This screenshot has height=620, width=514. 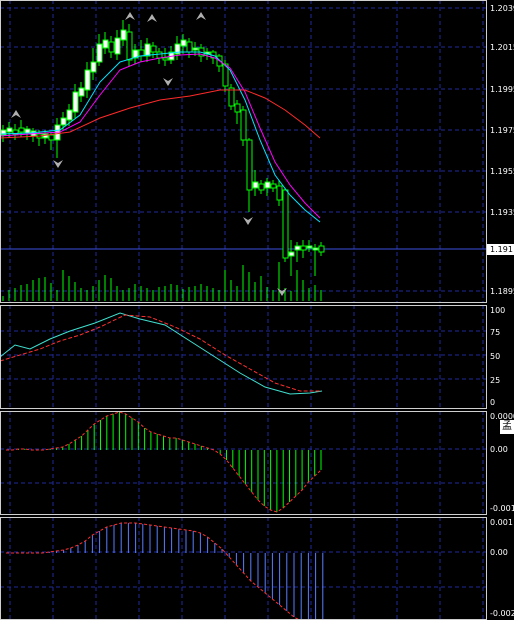 I want to click on price-tick-7: 1.1895, so click(x=502, y=291).